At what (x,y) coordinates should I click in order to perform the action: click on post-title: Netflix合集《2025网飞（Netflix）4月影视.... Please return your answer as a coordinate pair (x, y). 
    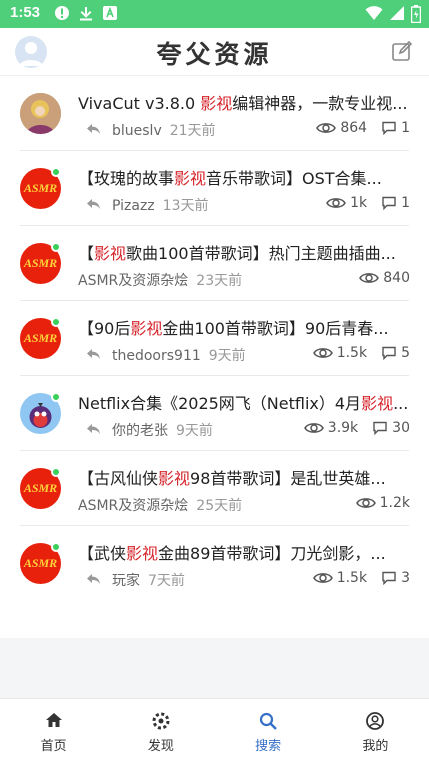
    Looking at the image, I should click on (244, 402).